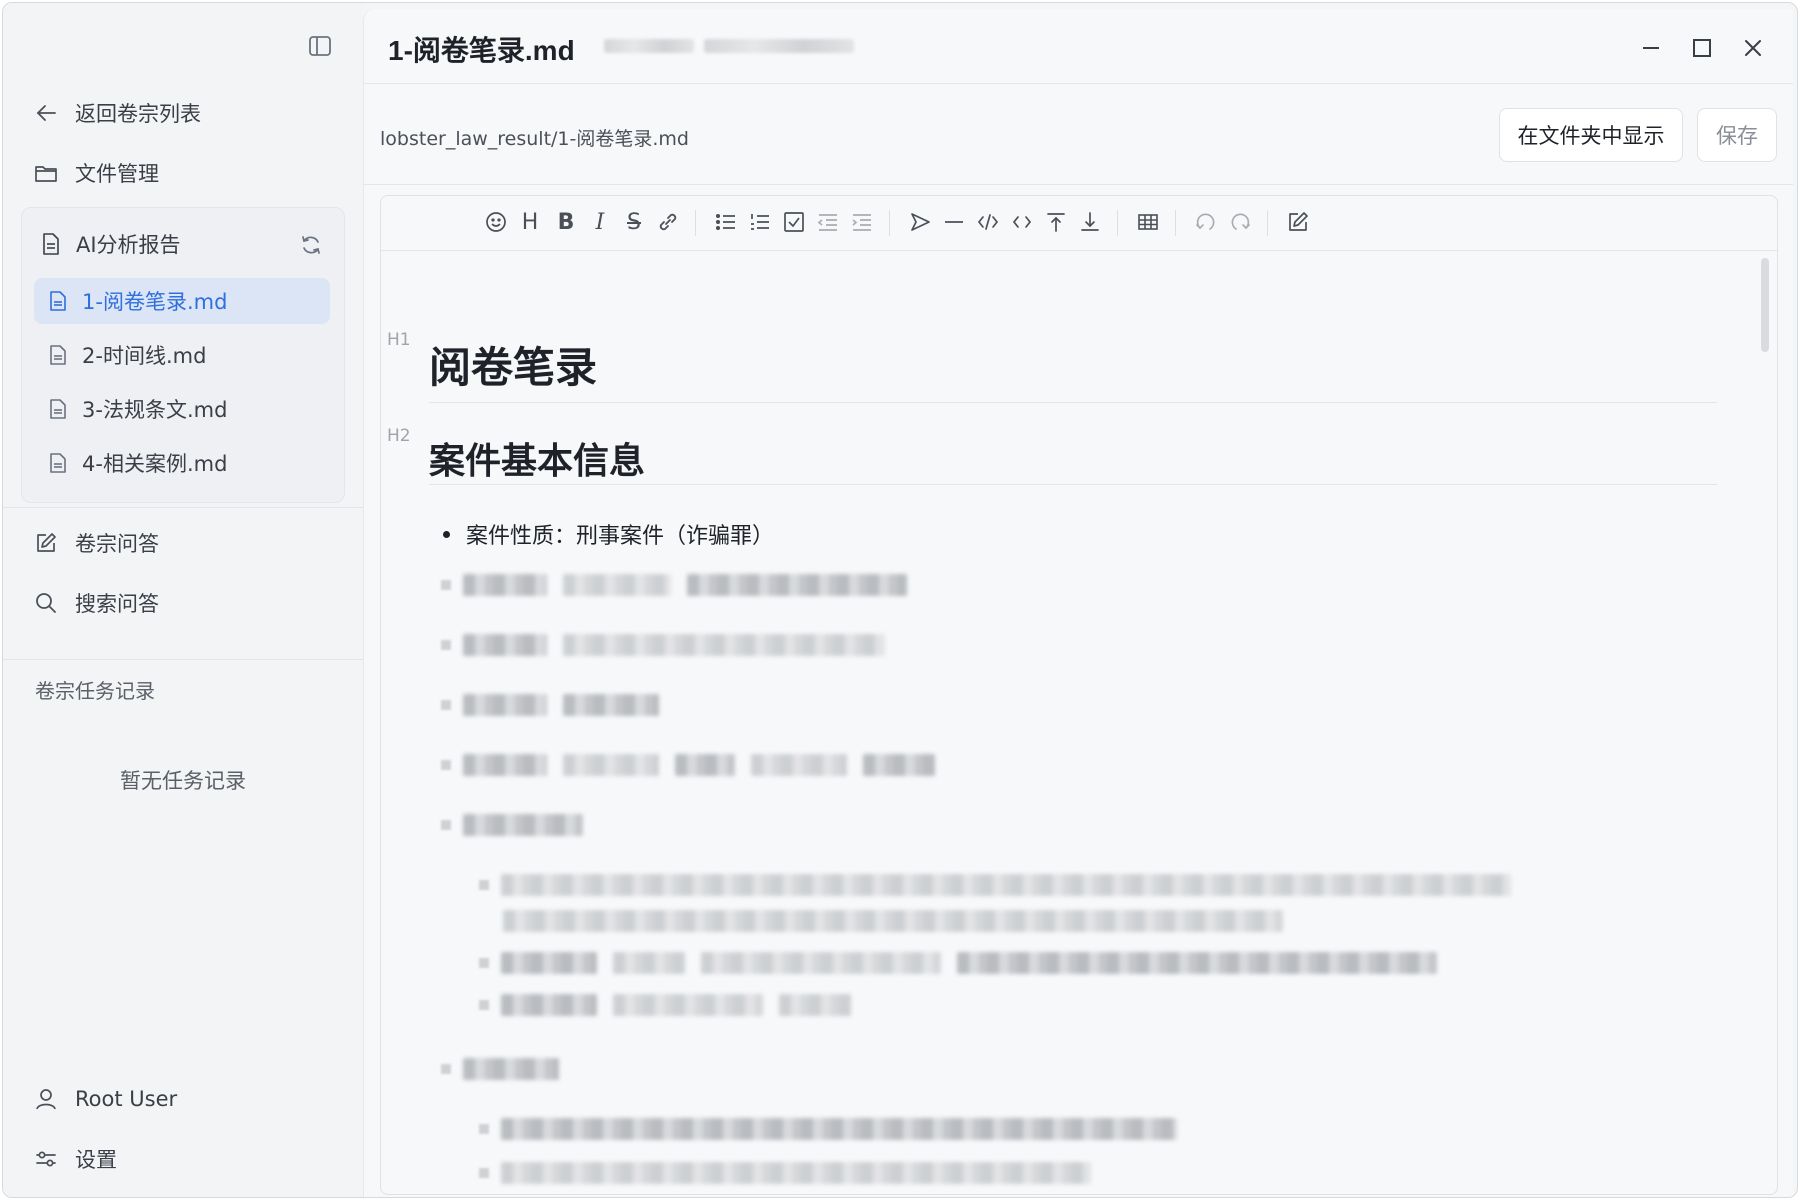 The height and width of the screenshot is (1200, 1800). I want to click on arrow-left-icon, so click(46, 113).